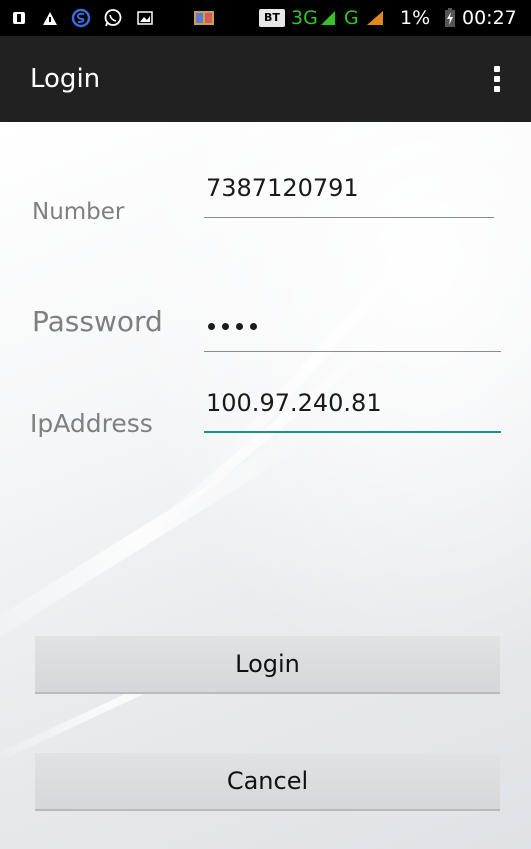  What do you see at coordinates (497, 79) in the screenshot?
I see `overflow-menu-icon` at bounding box center [497, 79].